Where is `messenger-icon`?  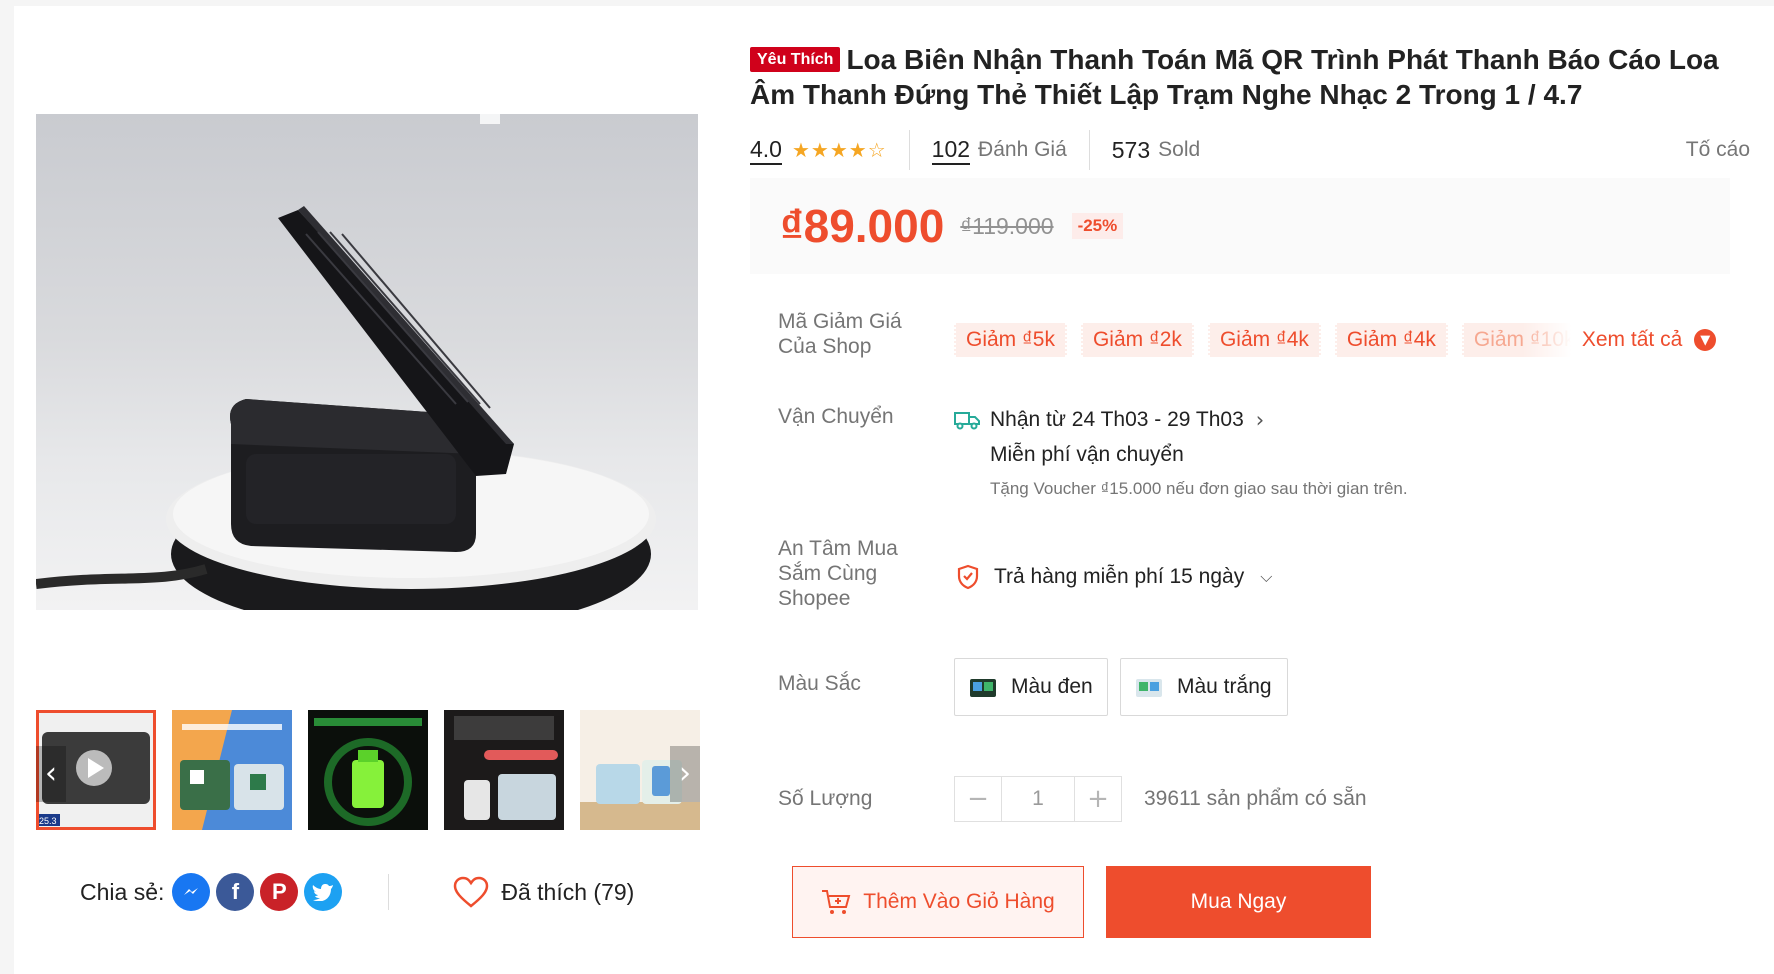
messenger-icon is located at coordinates (191, 892).